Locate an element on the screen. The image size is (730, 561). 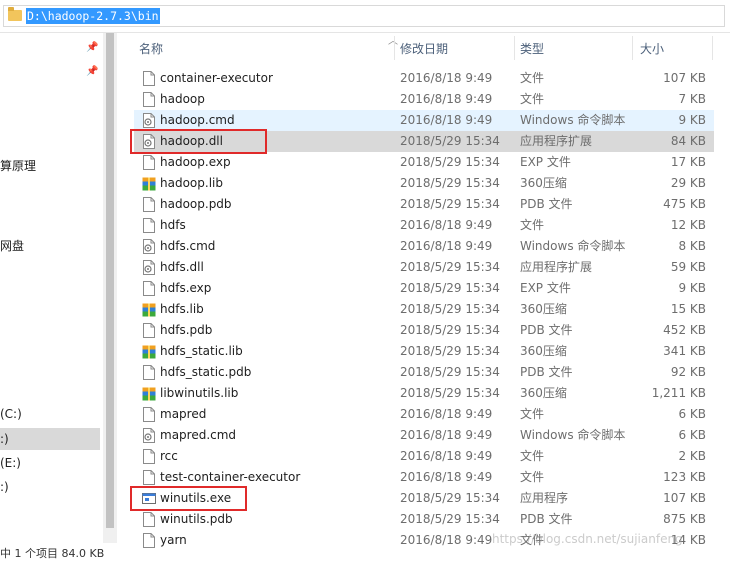
file-row: rcc 2016/8/18 9:49 文件 2 KB is located at coordinates (424, 456).